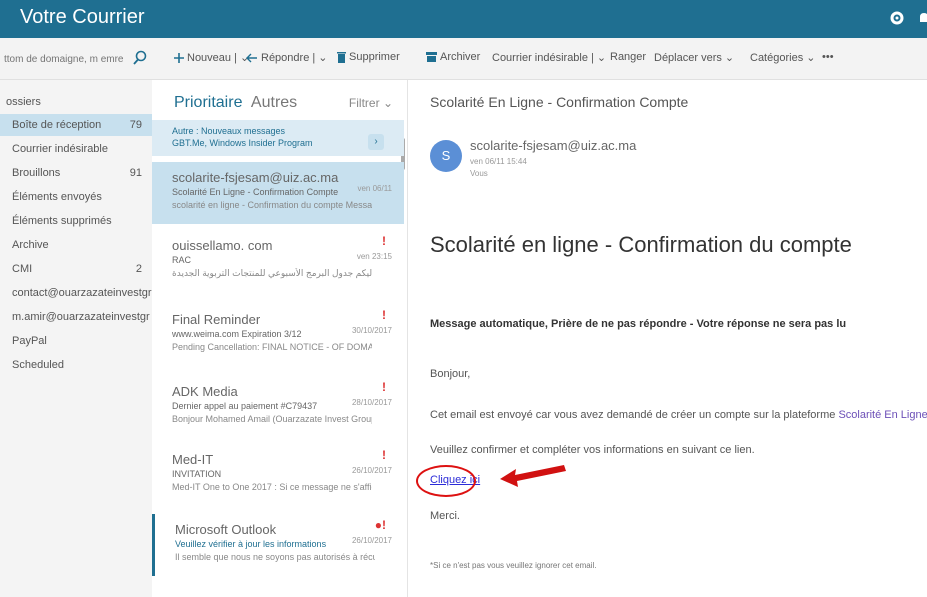 The height and width of the screenshot is (597, 927). Describe the element at coordinates (140, 58) in the screenshot. I see `search-icon` at that location.